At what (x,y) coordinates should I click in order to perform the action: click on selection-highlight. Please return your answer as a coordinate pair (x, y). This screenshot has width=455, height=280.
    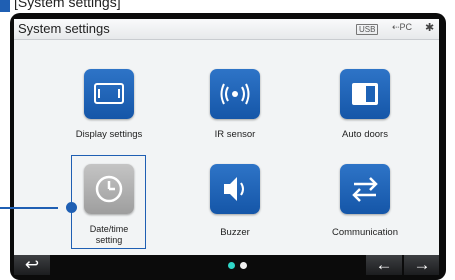
    Looking at the image, I should click on (108, 202).